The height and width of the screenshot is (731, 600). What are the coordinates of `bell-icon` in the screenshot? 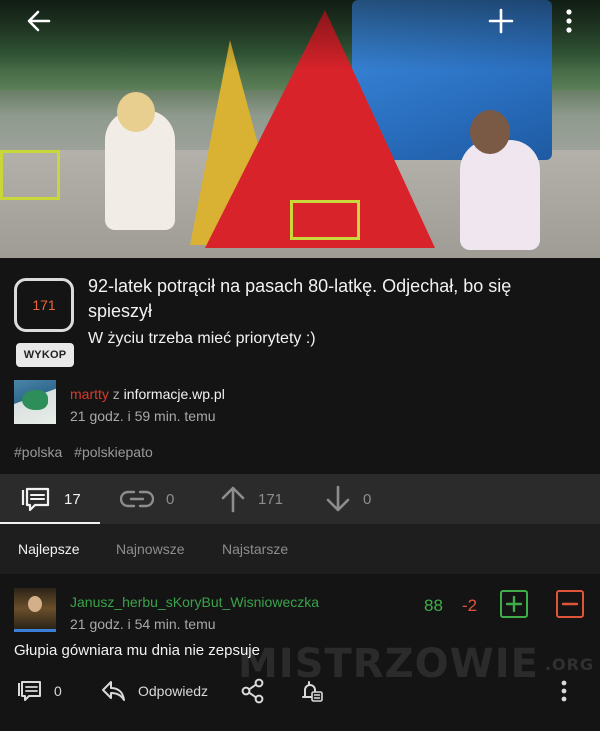 It's located at (312, 691).